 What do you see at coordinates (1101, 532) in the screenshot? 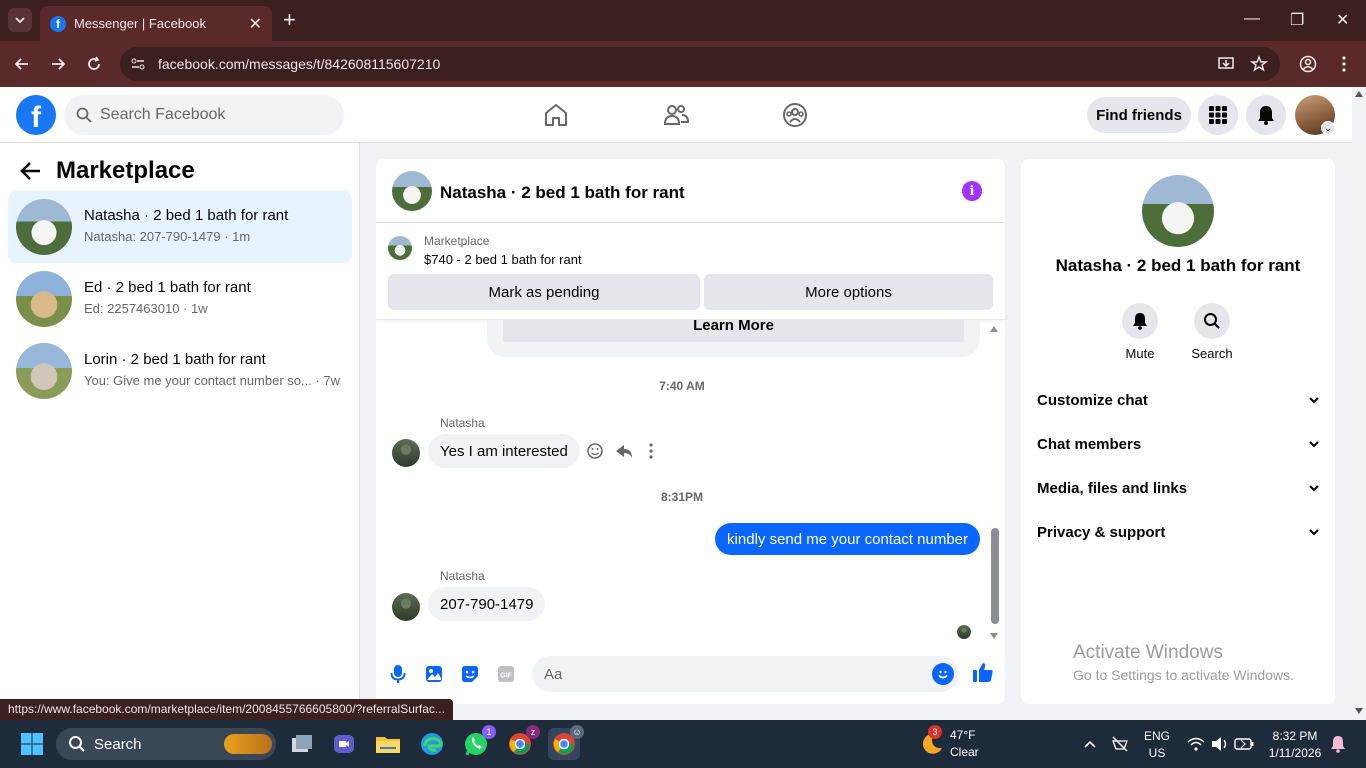
I see `section-label: Privacy & support` at bounding box center [1101, 532].